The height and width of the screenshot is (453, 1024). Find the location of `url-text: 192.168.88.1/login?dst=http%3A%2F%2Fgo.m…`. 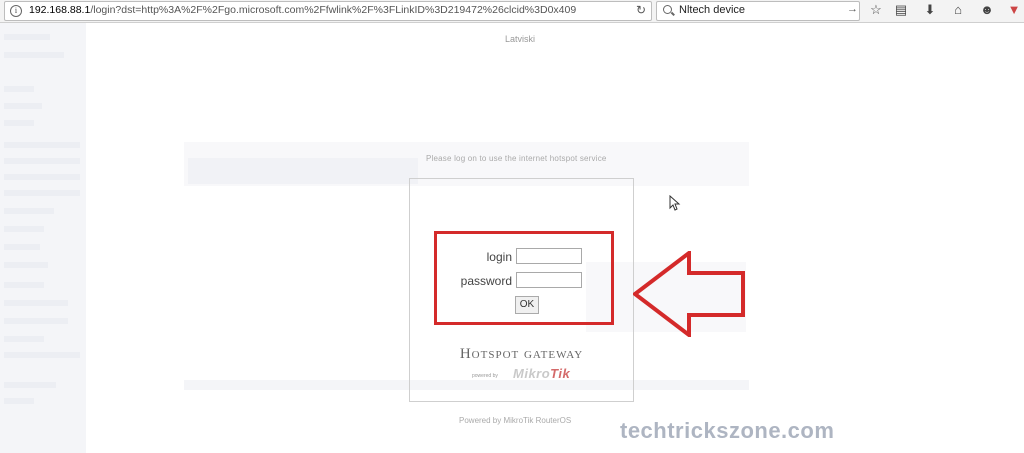

url-text: 192.168.88.1/login?dst=http%3A%2F%2Fgo.m… is located at coordinates (302, 10).